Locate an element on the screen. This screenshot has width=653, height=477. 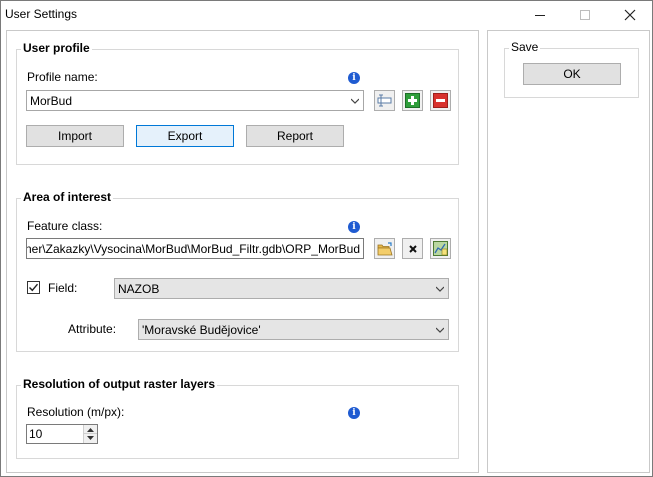
chevron-up-icon is located at coordinates (90, 429).